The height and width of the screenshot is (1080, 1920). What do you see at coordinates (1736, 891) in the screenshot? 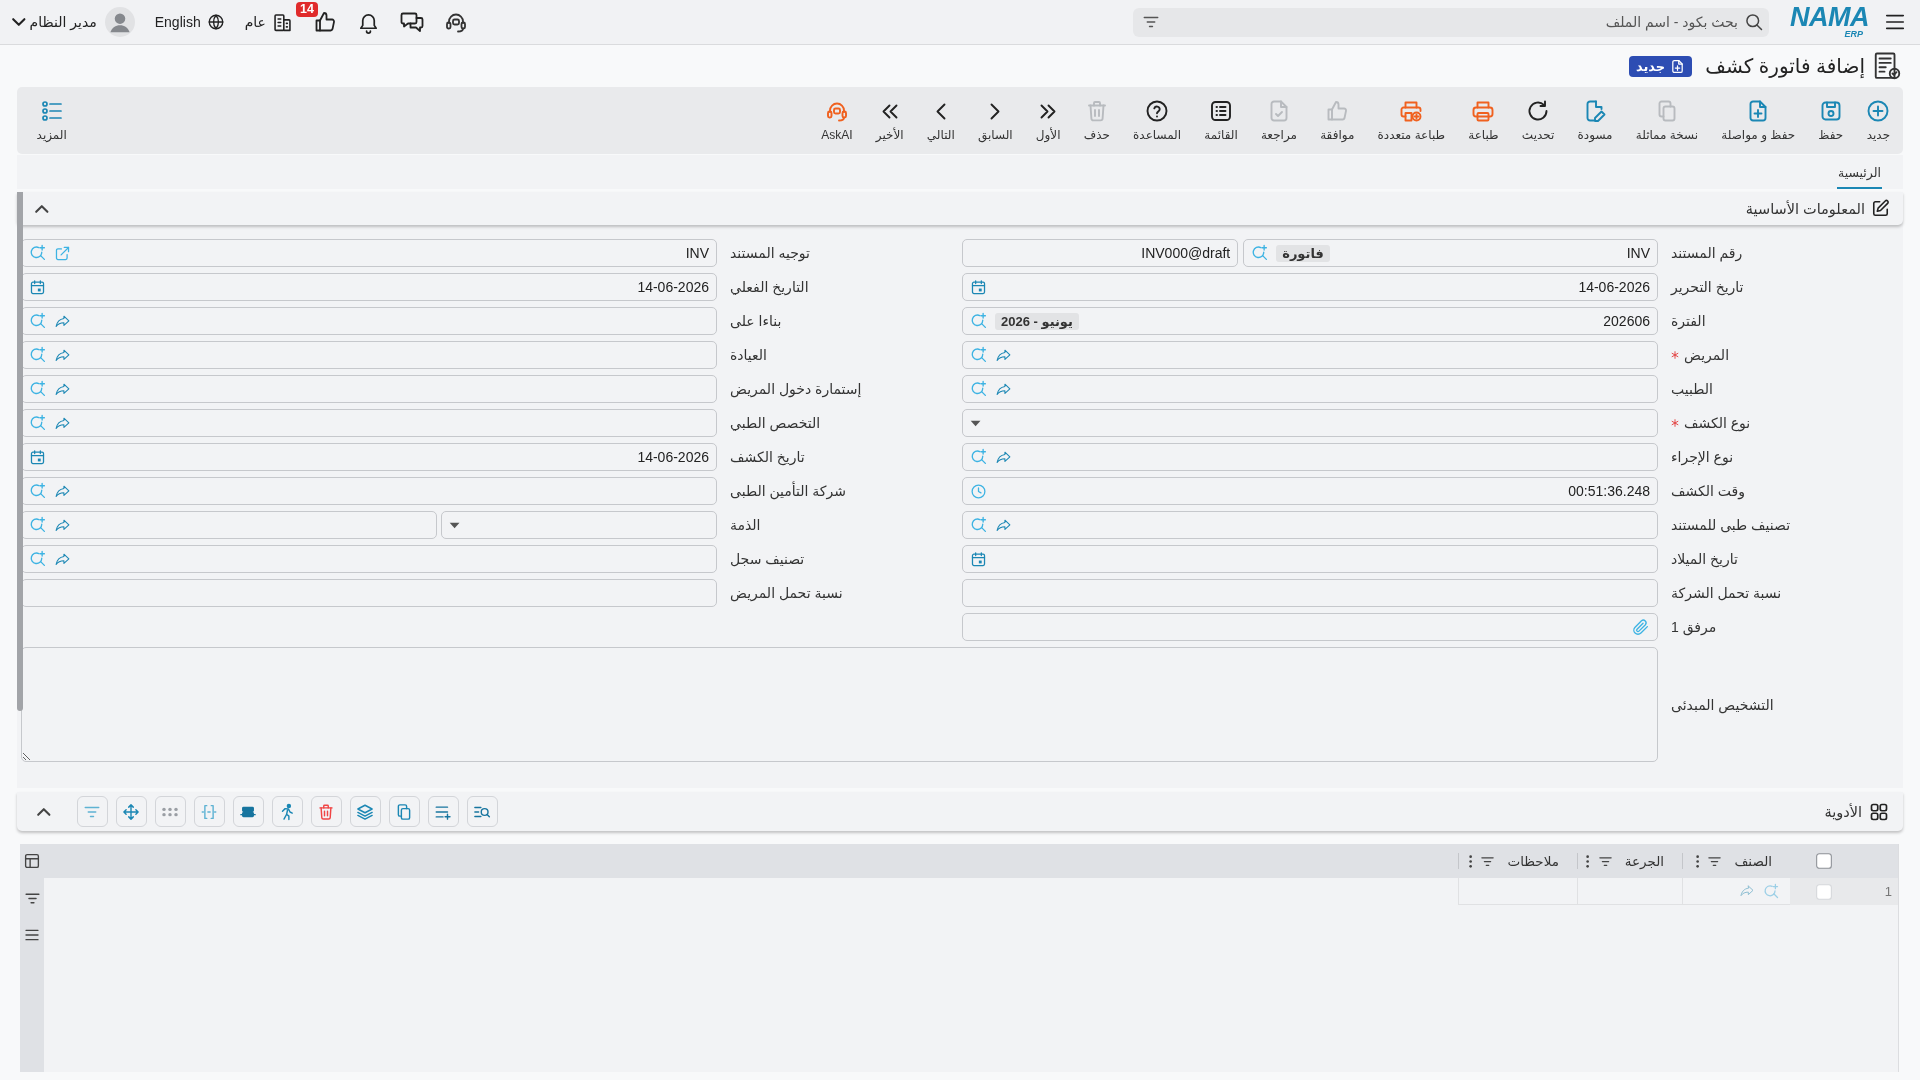
I see `table-cell` at bounding box center [1736, 891].